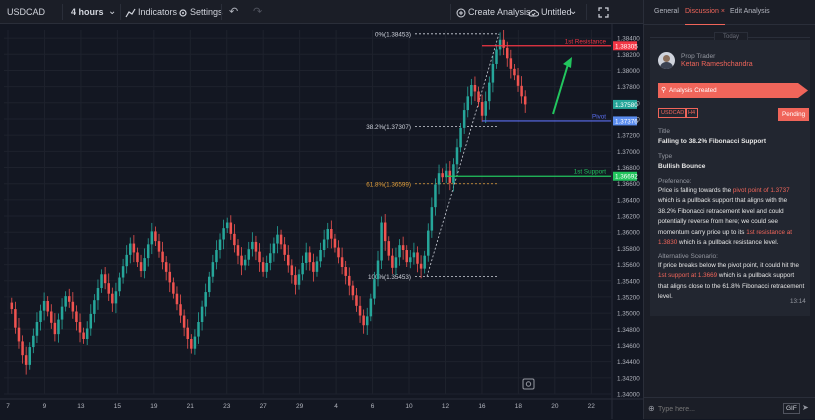 The image size is (815, 420). What do you see at coordinates (733, 90) in the screenshot?
I see `event-banner: ⚲ Analysis Created` at bounding box center [733, 90].